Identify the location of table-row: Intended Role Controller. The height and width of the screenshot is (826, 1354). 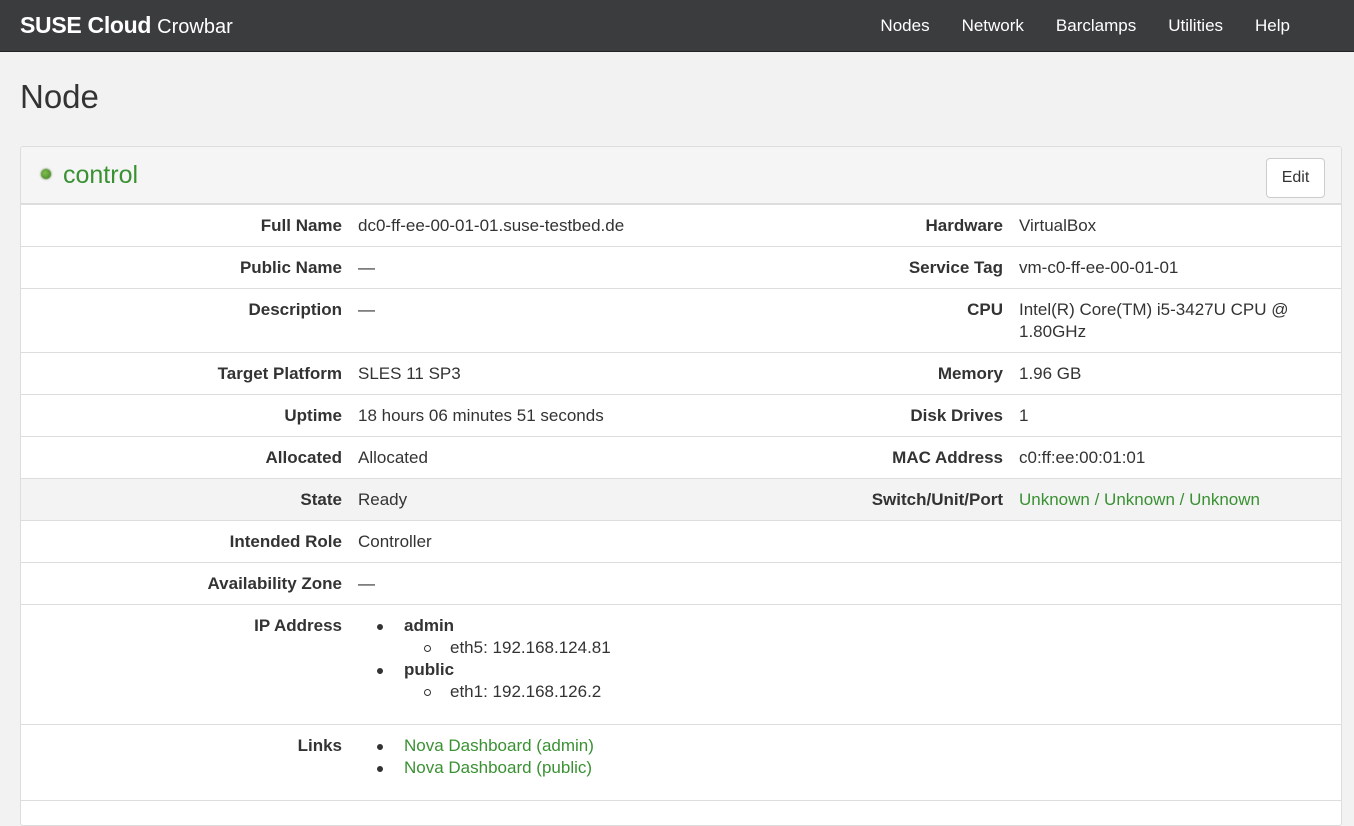
(681, 542).